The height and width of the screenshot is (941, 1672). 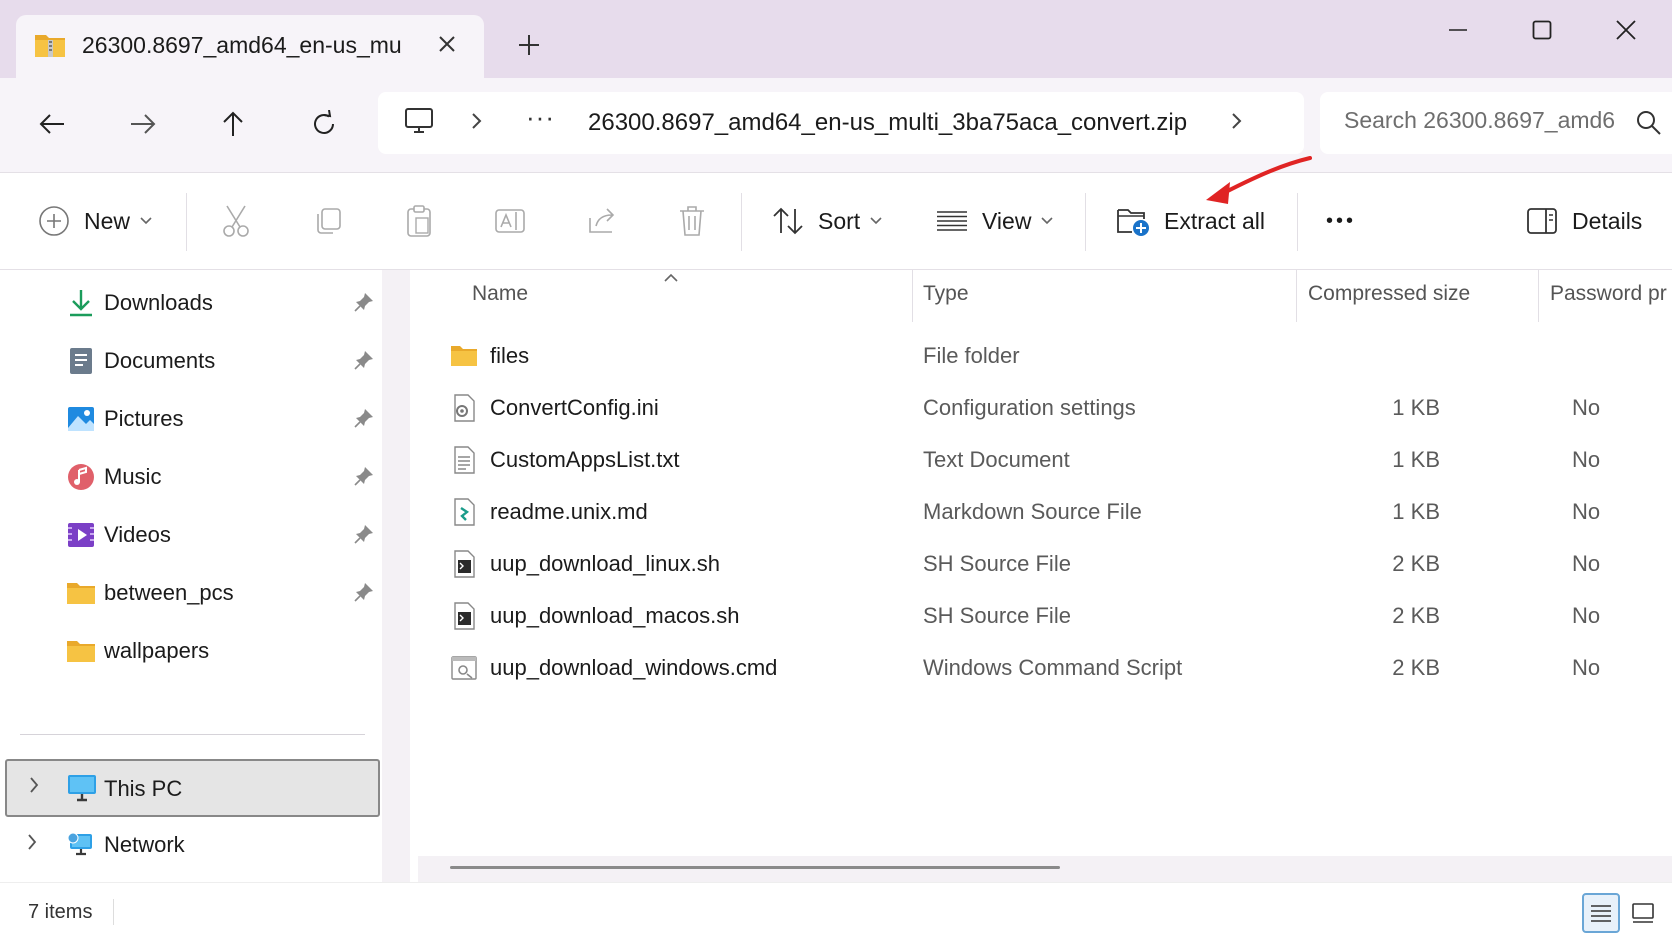 What do you see at coordinates (144, 418) in the screenshot?
I see `sidebar-item-label: Pictures` at bounding box center [144, 418].